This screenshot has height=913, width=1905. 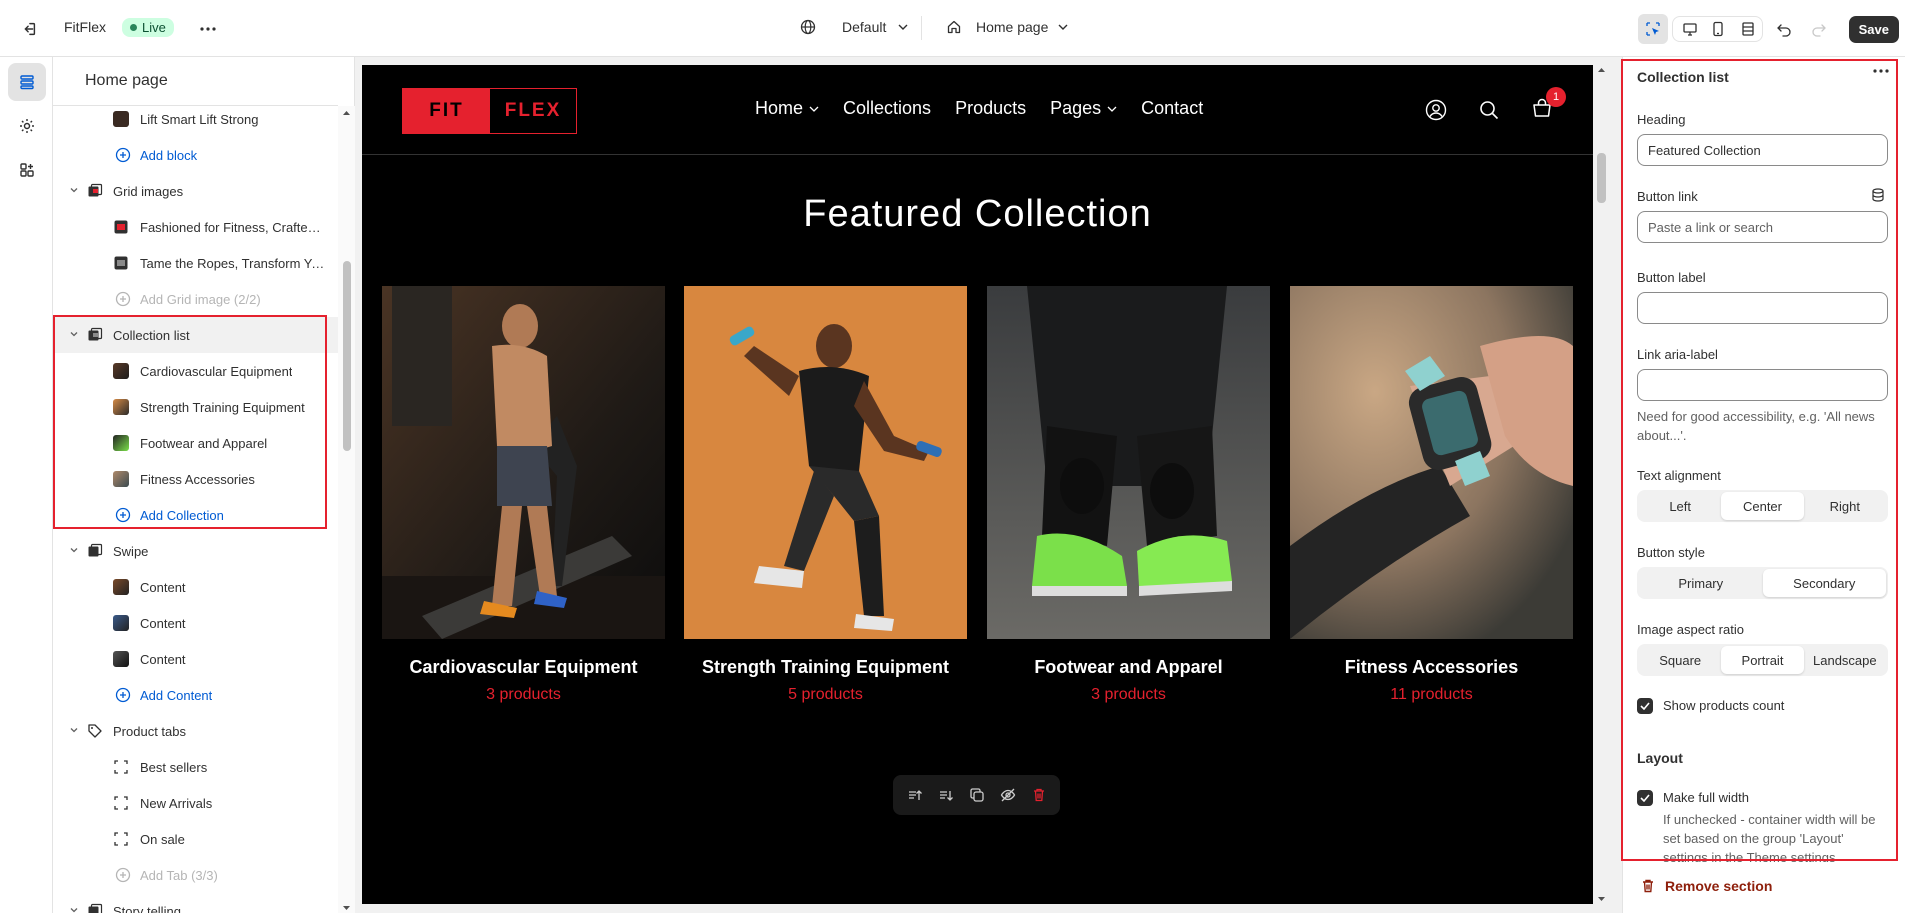 I want to click on section-product-tabs: Product tabs, so click(x=195, y=731).